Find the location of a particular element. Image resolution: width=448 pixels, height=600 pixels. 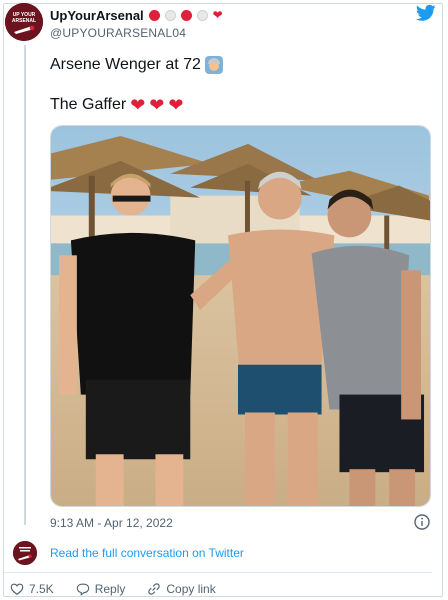

copy-link-label: Copy link is located at coordinates (191, 589).